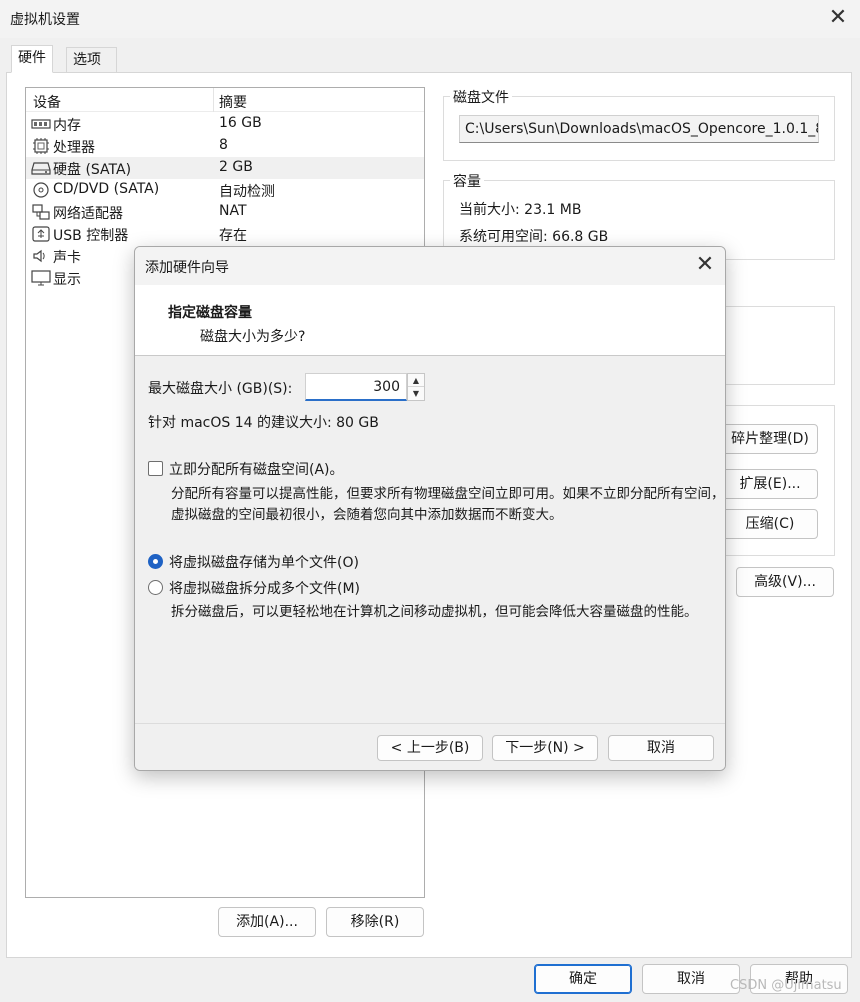 This screenshot has width=860, height=1002. I want to click on device-list-header: 设备 摘要, so click(225, 100).